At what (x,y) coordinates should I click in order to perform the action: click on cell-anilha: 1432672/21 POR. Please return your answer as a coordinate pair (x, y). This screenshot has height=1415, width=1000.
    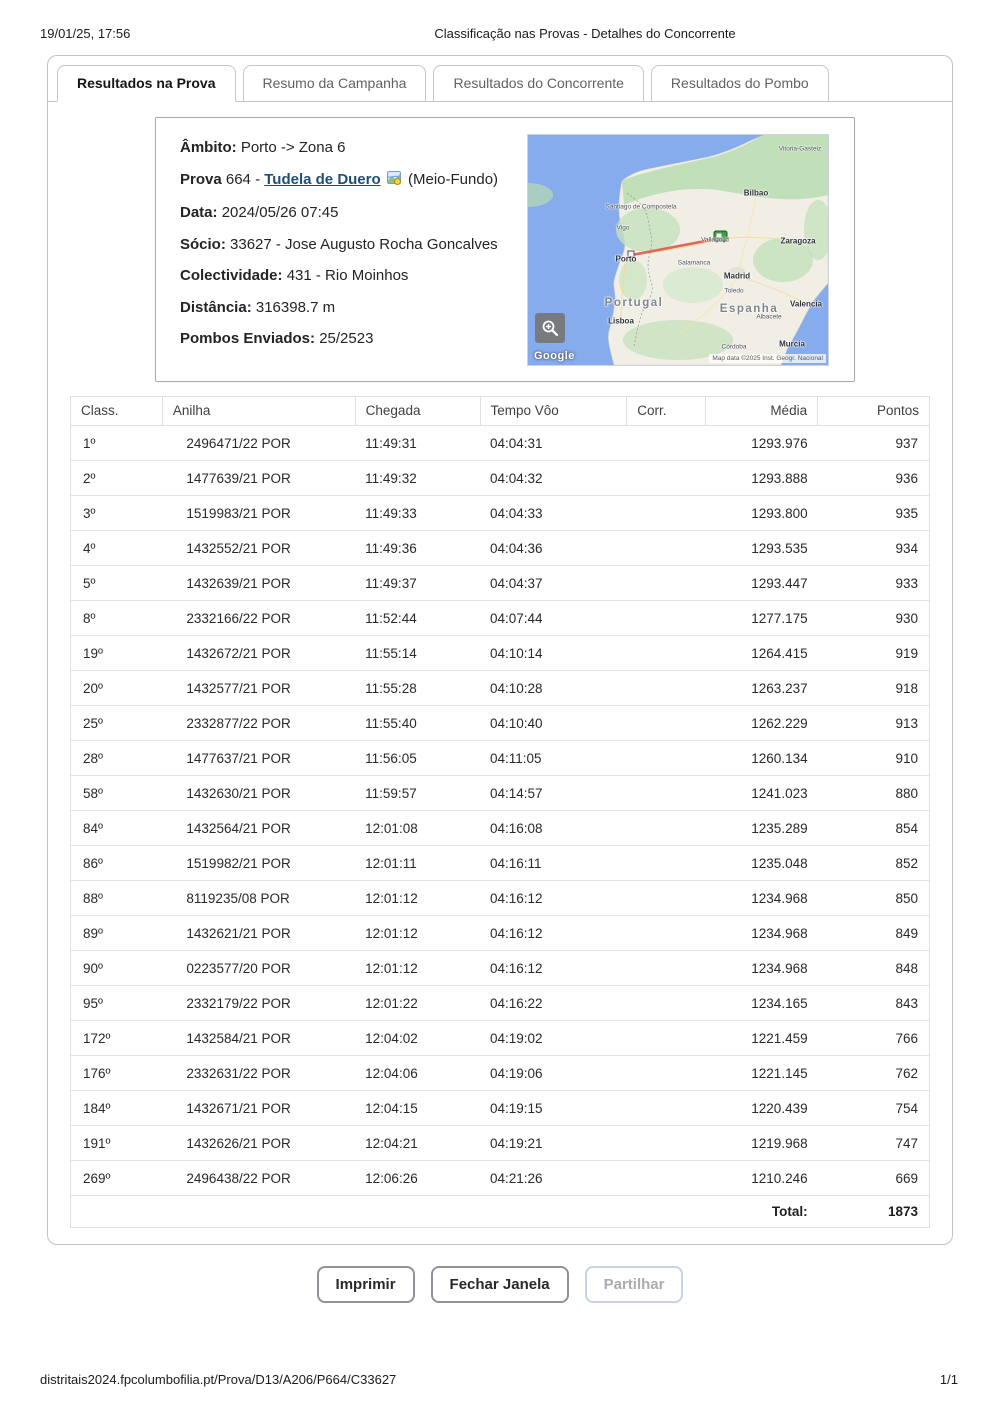
    Looking at the image, I should click on (259, 653).